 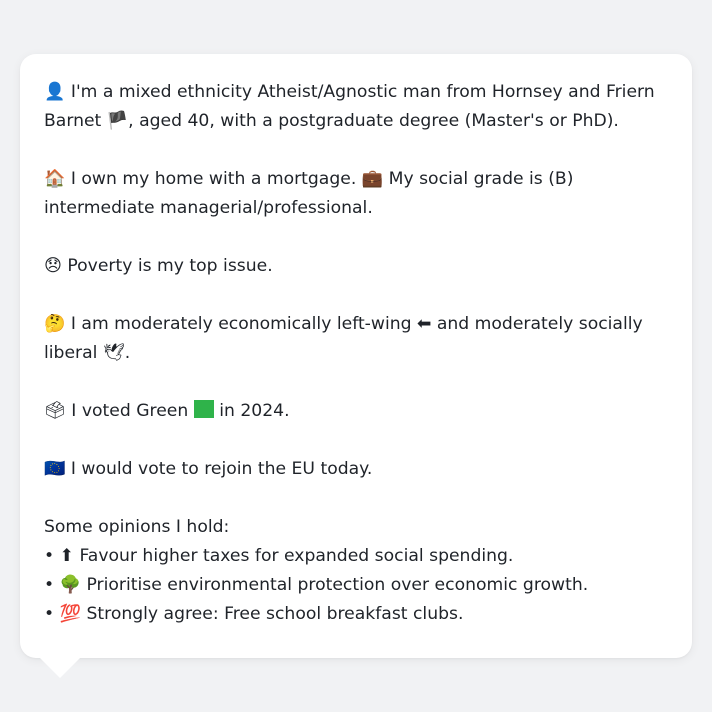 What do you see at coordinates (55, 411) in the screenshot?
I see `ballot-box-icon: 🗳` at bounding box center [55, 411].